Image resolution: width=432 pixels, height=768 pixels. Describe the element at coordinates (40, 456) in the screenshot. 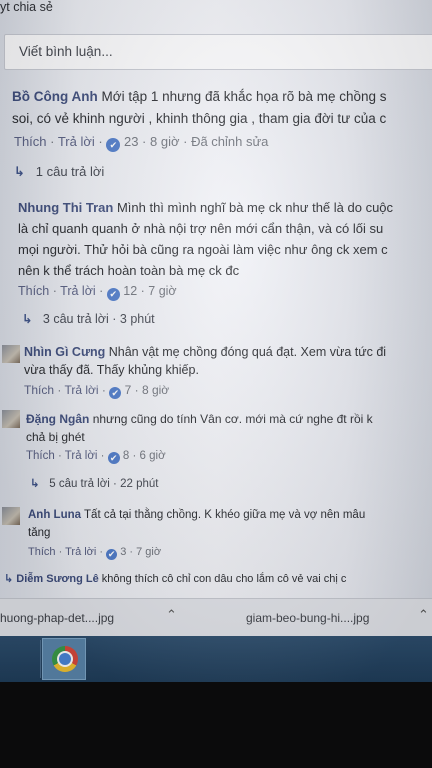

I see `comment-4-like-link: Thích` at that location.